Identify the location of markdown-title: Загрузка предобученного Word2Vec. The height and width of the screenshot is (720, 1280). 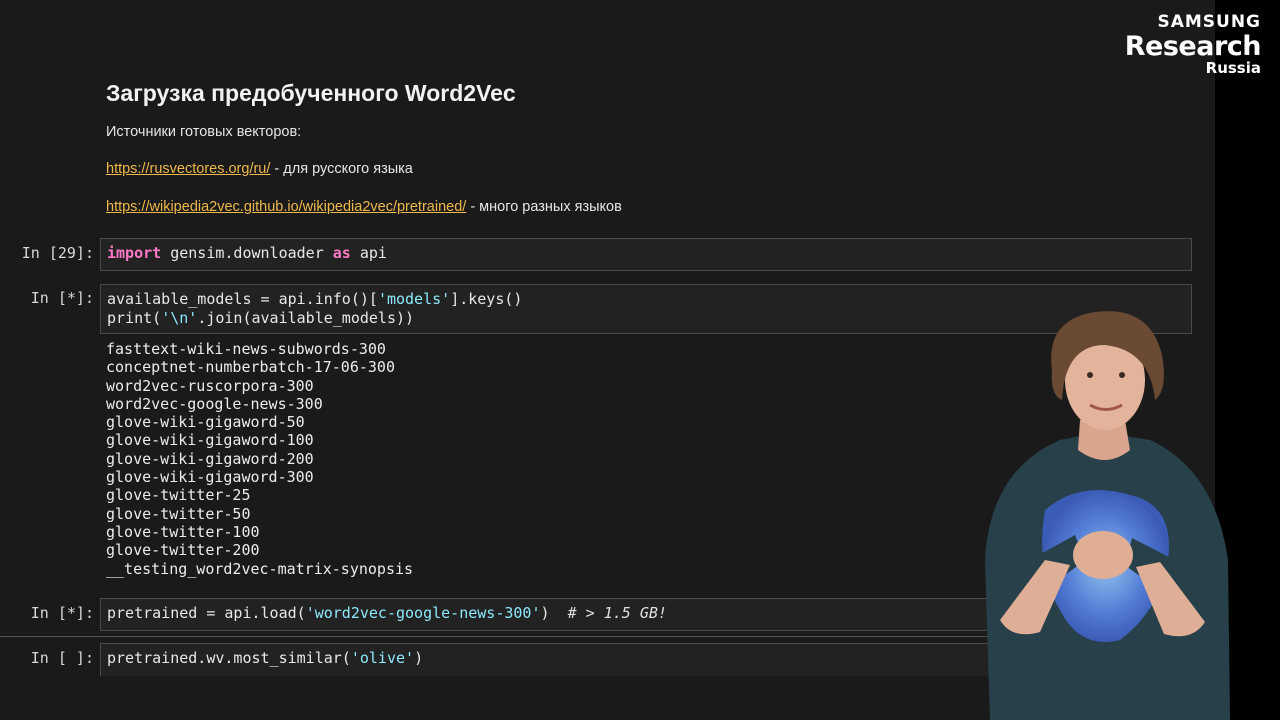
(311, 93).